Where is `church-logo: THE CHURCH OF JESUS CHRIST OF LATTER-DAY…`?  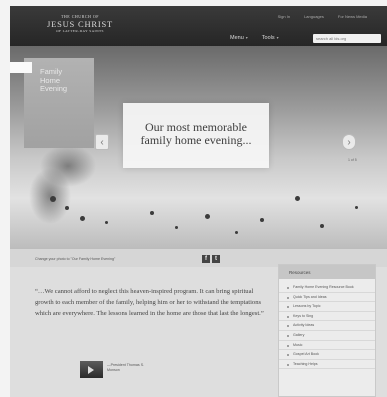 church-logo: THE CHURCH OF JESUS CHRIST OF LATTER-DAY… is located at coordinates (80, 24).